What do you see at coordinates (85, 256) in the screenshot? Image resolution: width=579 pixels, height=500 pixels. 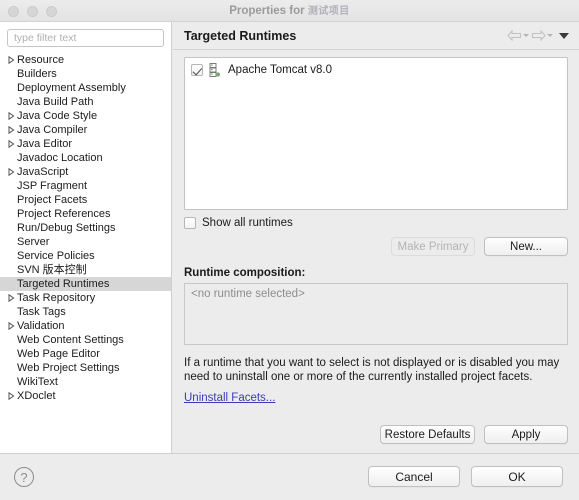 I see `sidebar-item-service-policies: Service Policies` at bounding box center [85, 256].